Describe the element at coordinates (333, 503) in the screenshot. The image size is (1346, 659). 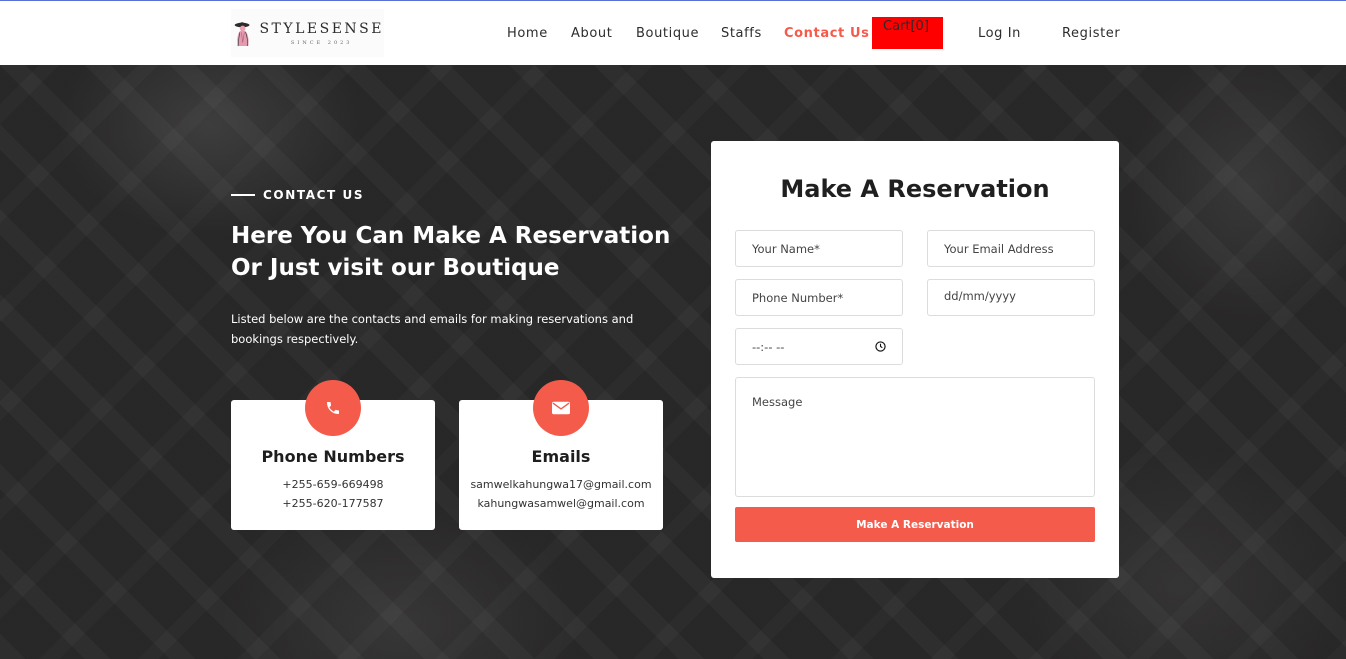
I see `phone-number-2: +255-620-177587` at that location.